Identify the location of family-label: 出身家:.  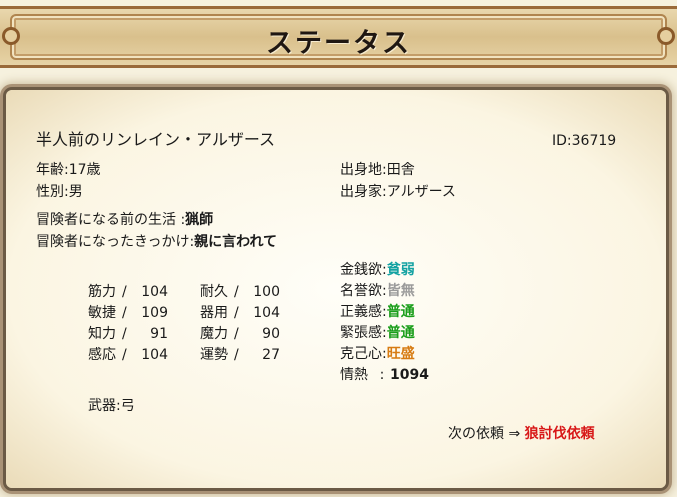
(363, 192).